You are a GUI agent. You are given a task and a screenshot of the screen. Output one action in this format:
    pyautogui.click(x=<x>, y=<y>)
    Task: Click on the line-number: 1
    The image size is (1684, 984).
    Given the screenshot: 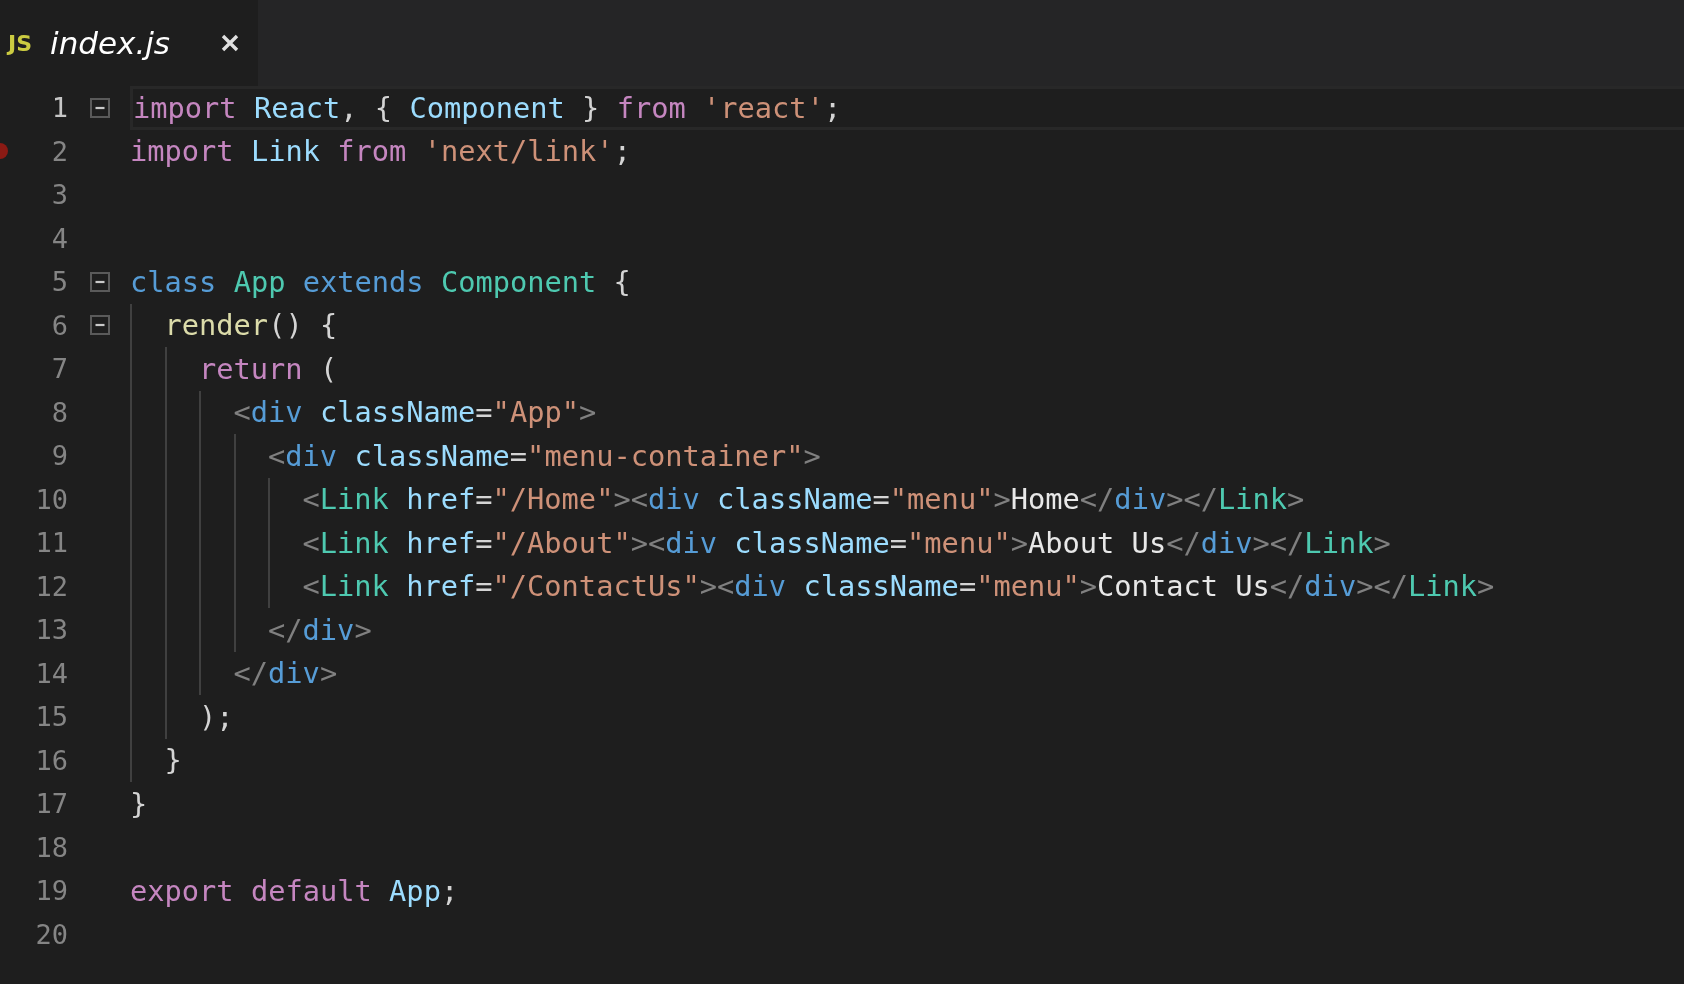 What is the action you would take?
    pyautogui.click(x=59, y=108)
    